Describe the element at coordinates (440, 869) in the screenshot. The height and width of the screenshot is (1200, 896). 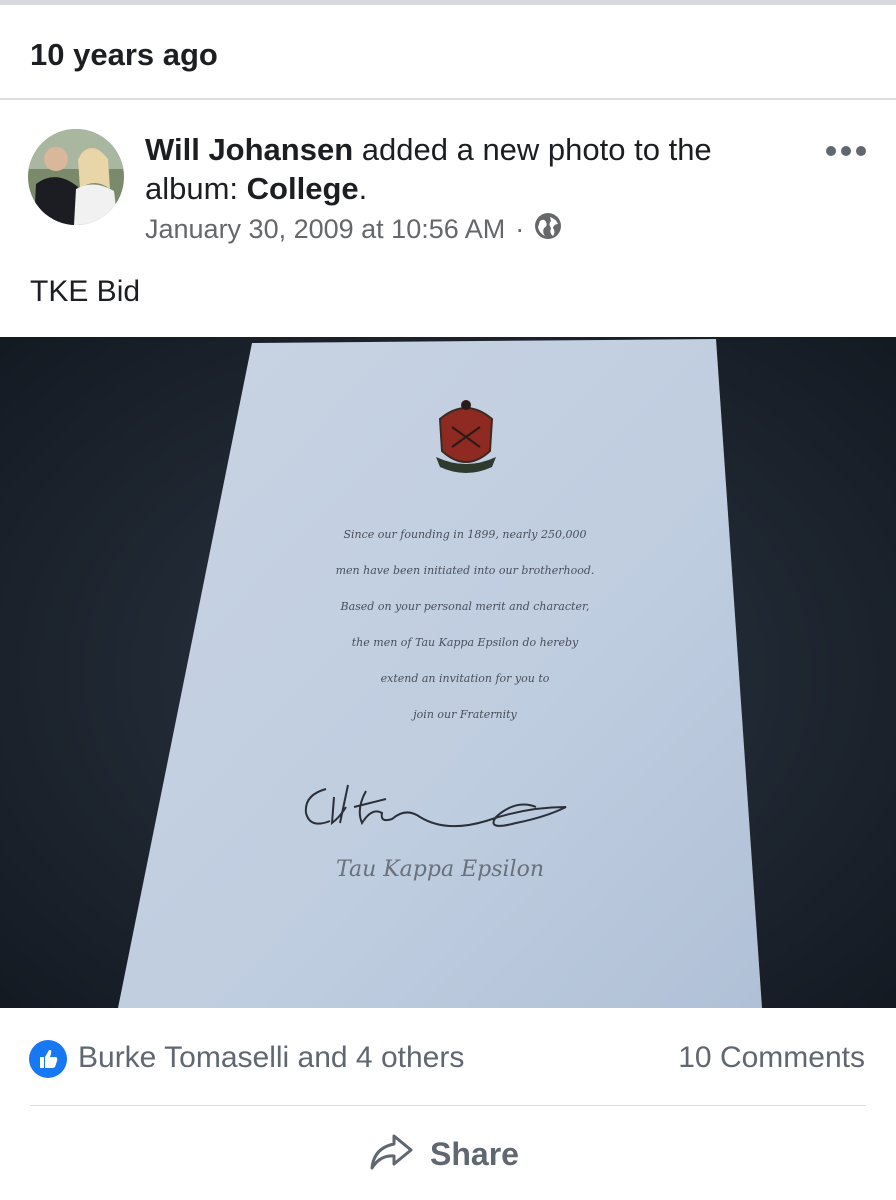
I see `letter-signoff: Tau Kappa Epsilon` at that location.